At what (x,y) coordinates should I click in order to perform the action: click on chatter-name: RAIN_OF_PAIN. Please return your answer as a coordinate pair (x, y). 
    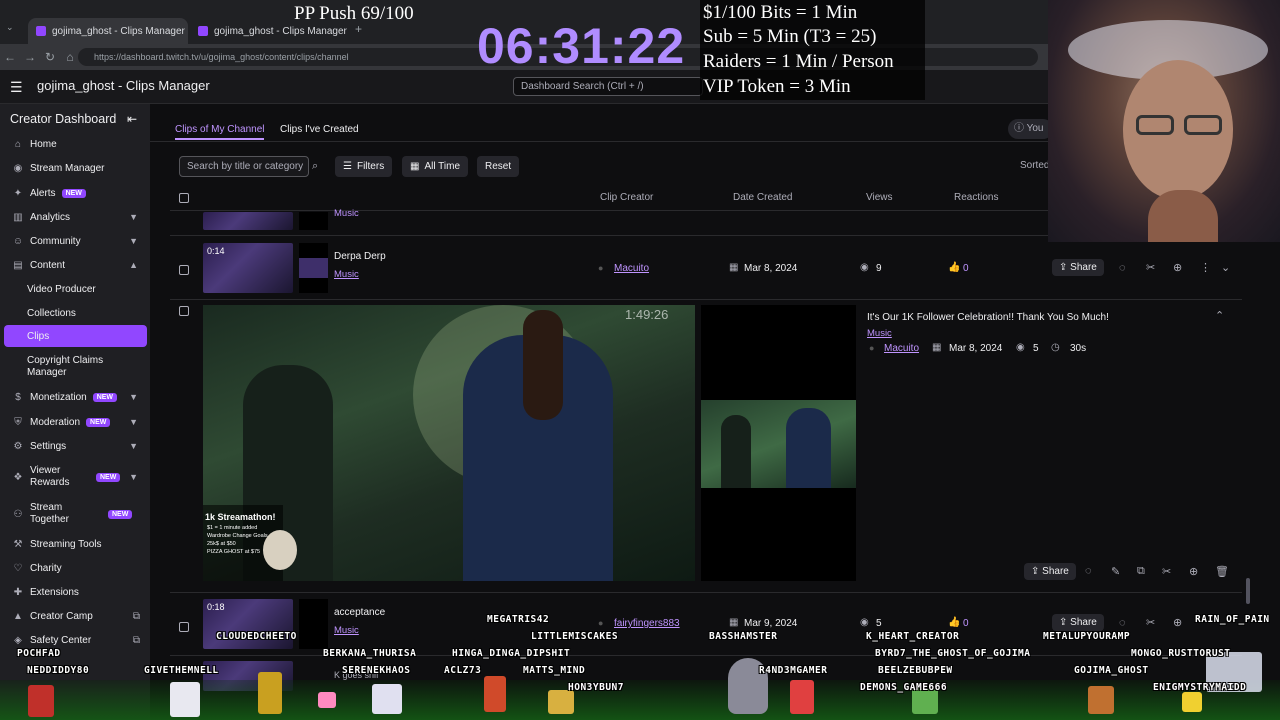
    Looking at the image, I should click on (1232, 619).